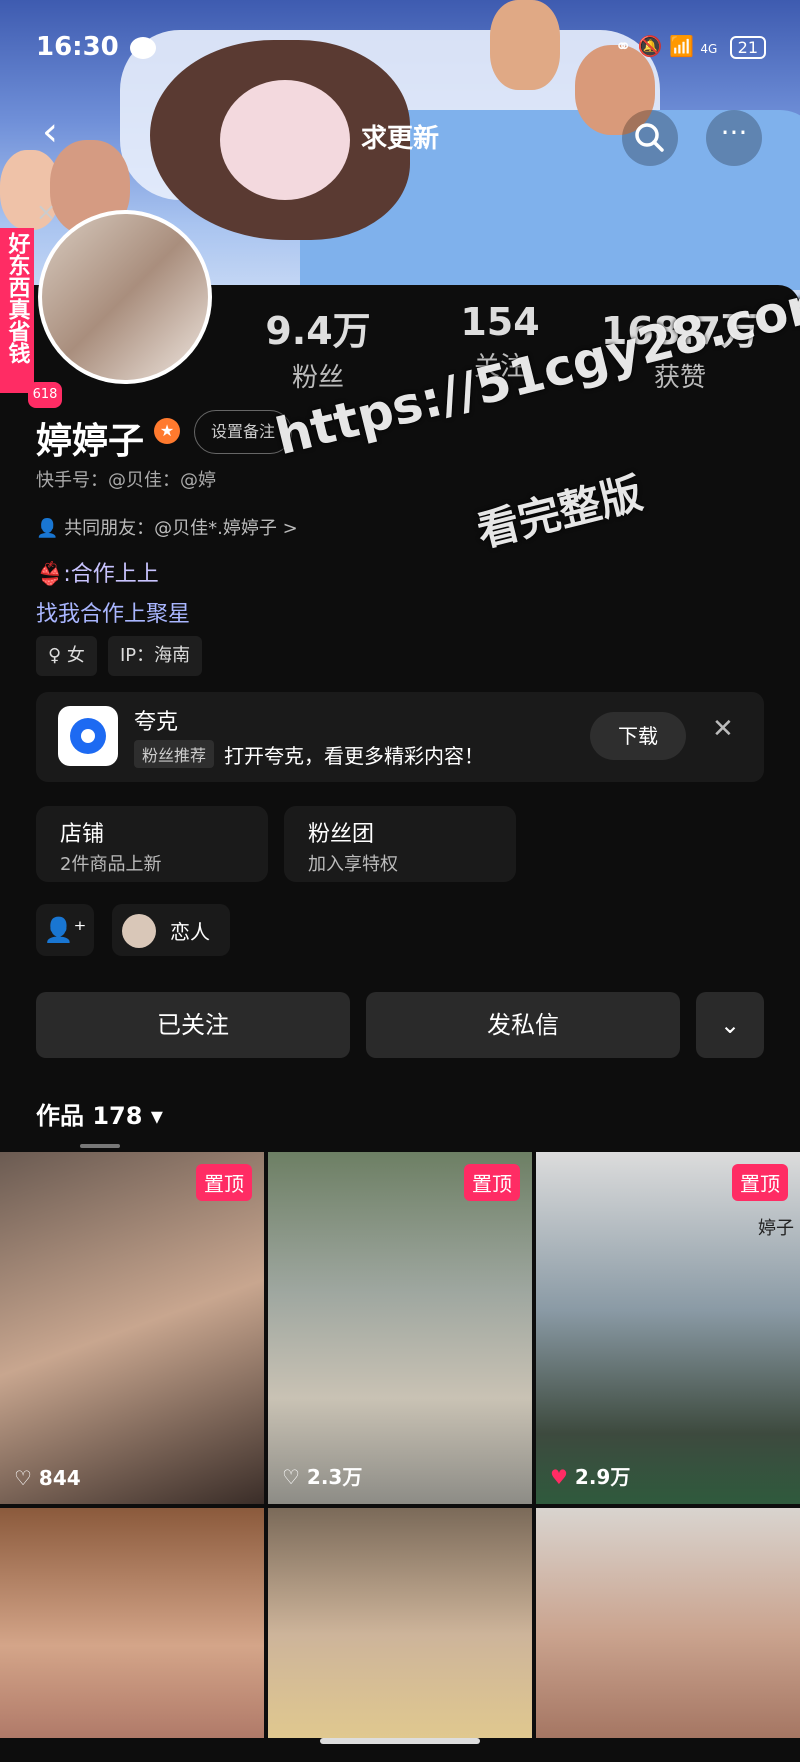  Describe the element at coordinates (400, 737) in the screenshot. I see `app-ad-banner: 夸克 粉丝推荐 打开夸克，看更多精彩内容！ 下载 ✕` at that location.